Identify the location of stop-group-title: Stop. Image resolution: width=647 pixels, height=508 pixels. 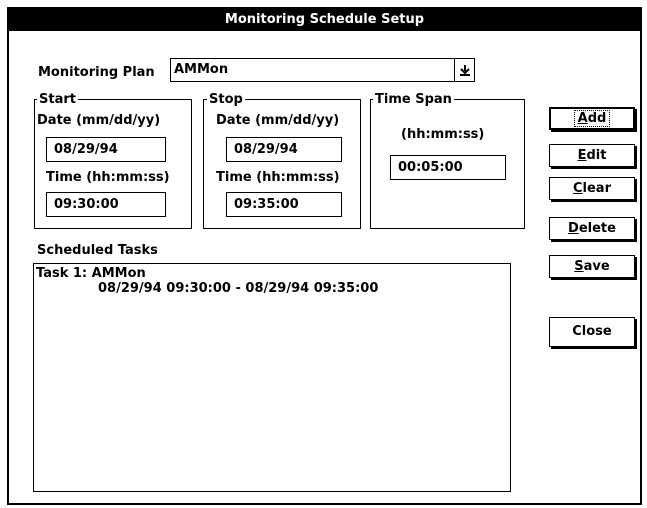
(226, 99).